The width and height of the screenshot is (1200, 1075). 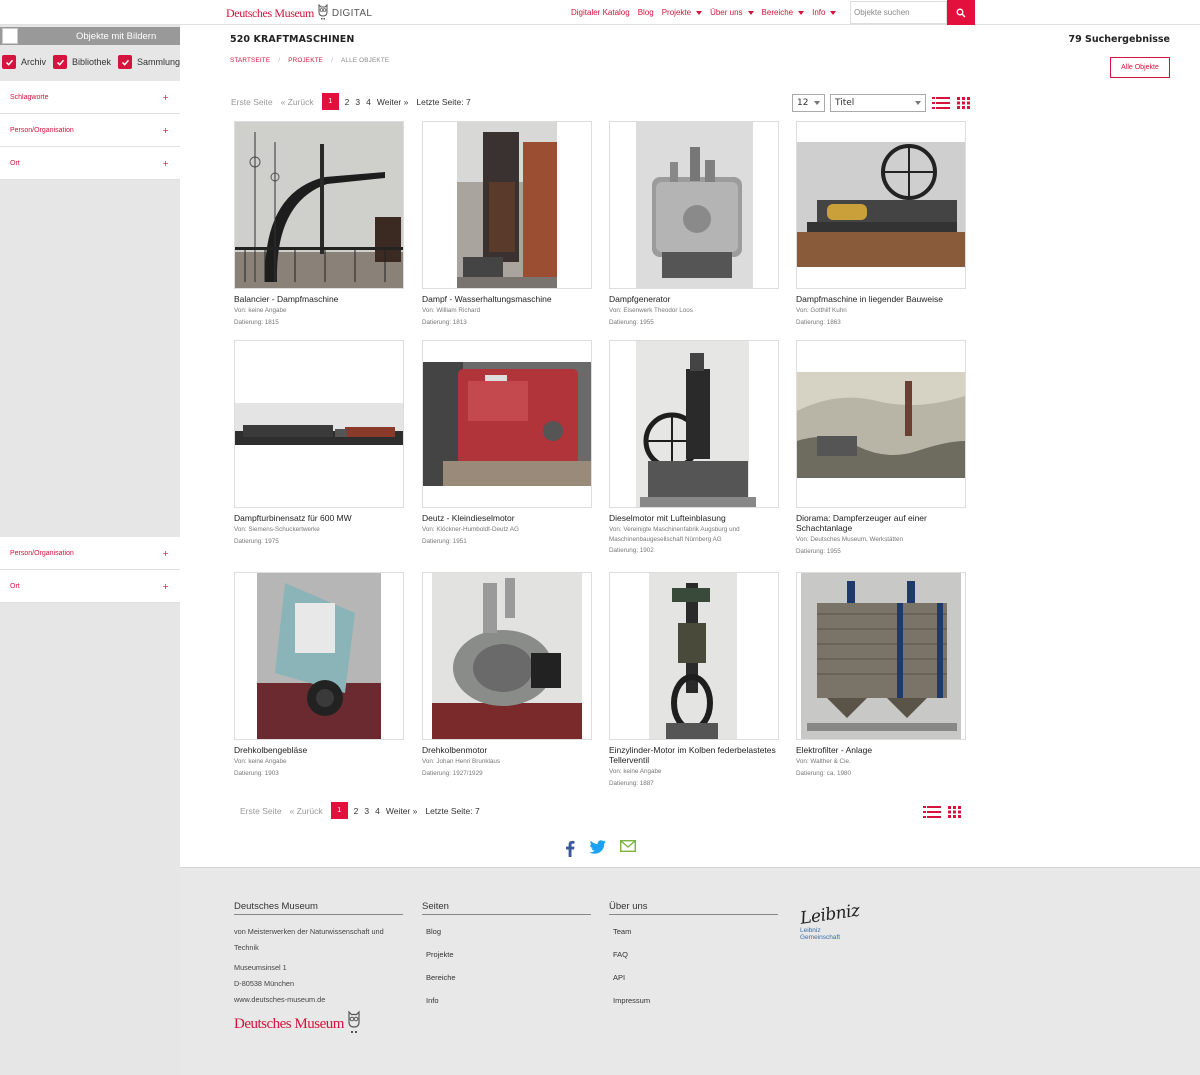 What do you see at coordinates (319, 750) in the screenshot?
I see `object-title: Drehkolbengebläse` at bounding box center [319, 750].